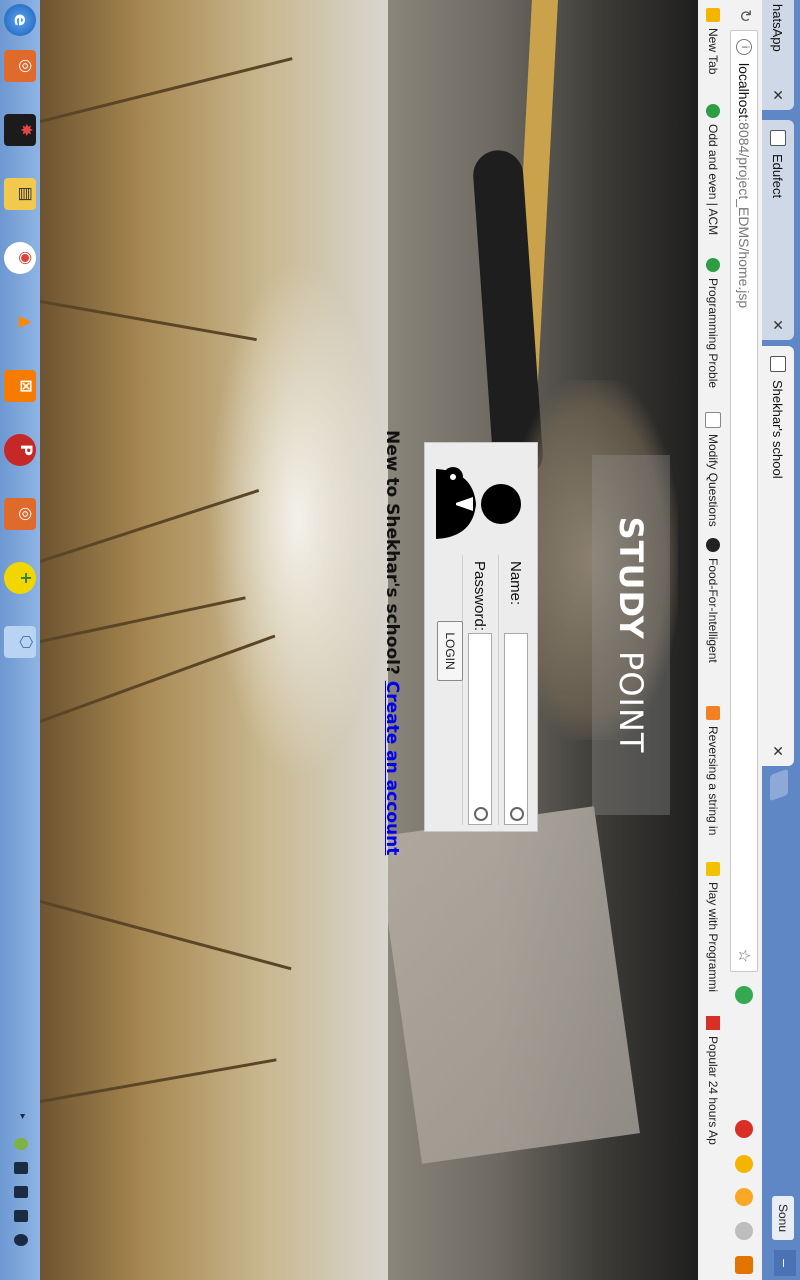 The width and height of the screenshot is (800, 1280). I want to click on name-row: Name:, so click(515, 690).